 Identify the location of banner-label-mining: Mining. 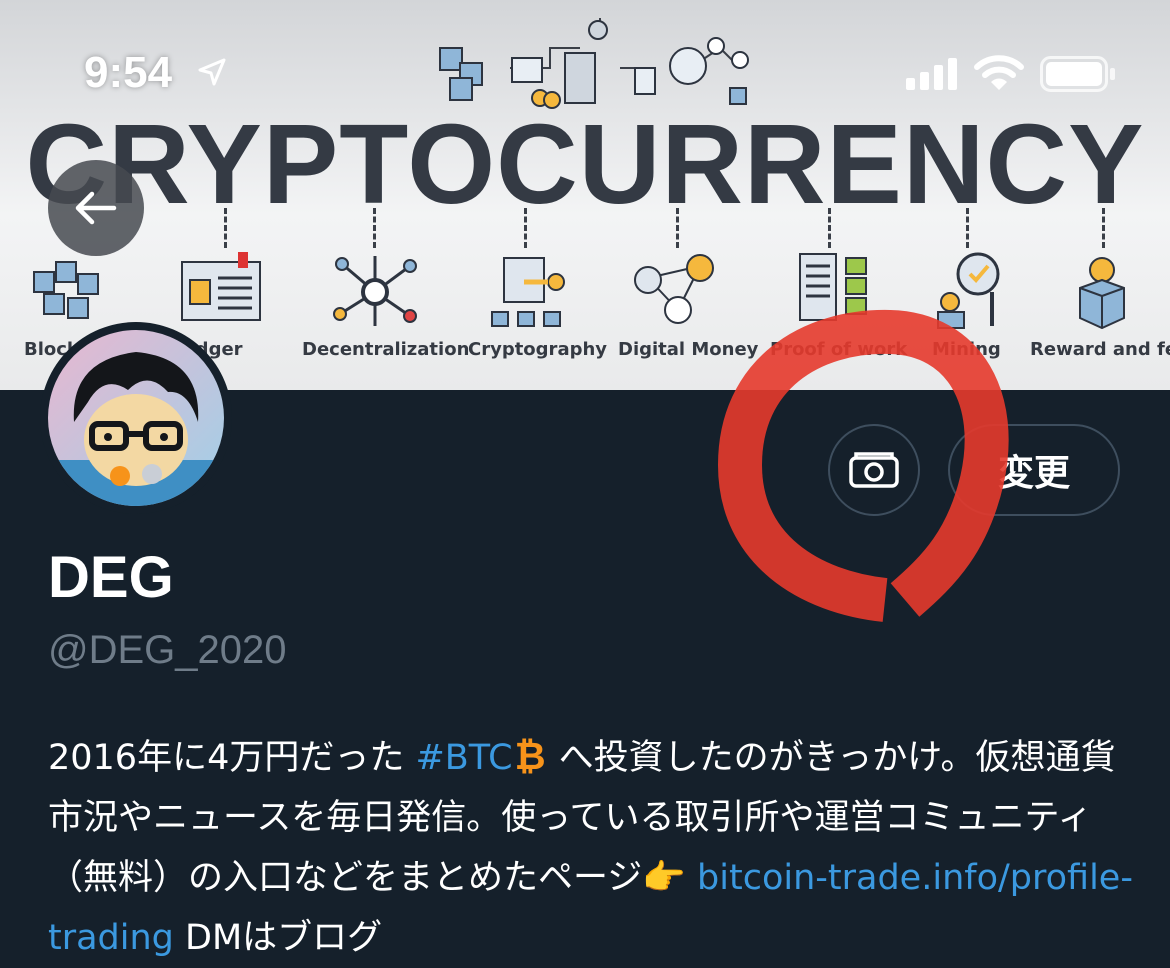
(966, 349).